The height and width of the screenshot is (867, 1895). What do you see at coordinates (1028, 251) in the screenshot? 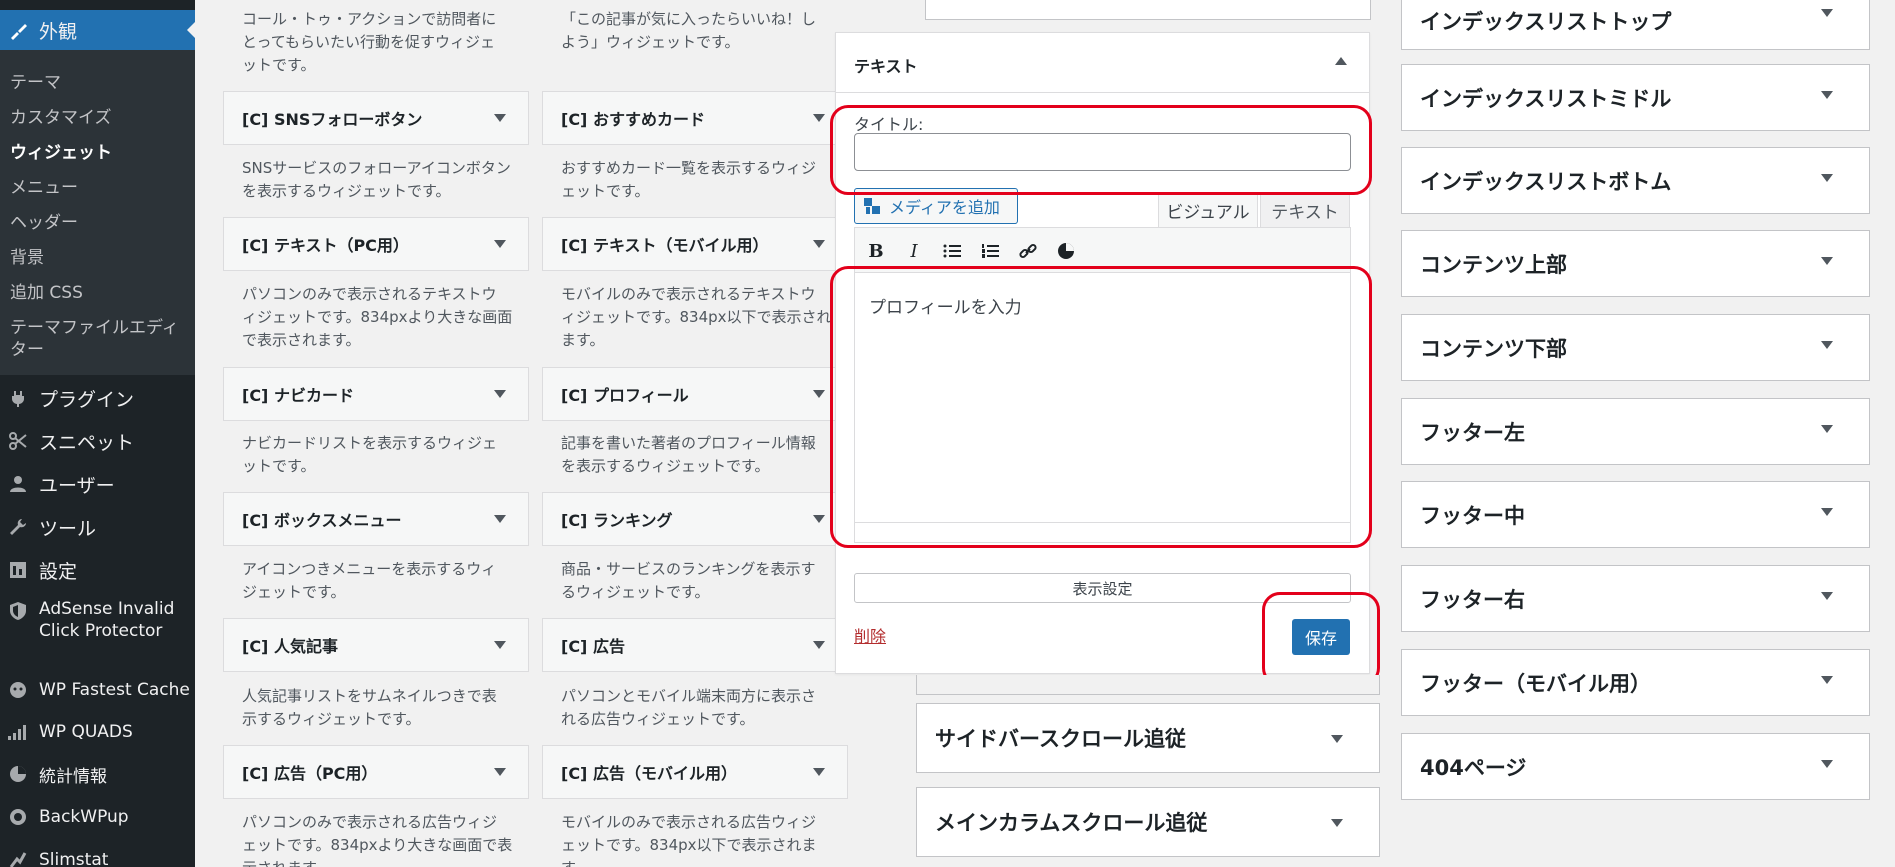
I see `link-icon` at bounding box center [1028, 251].